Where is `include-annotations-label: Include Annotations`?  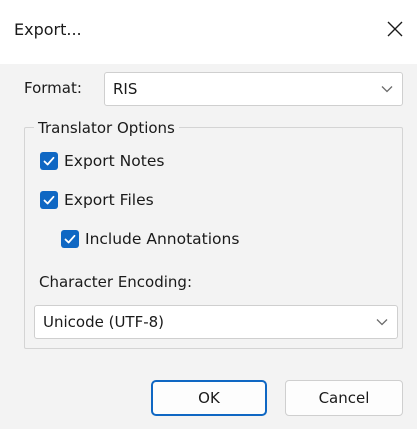
include-annotations-label: Include Annotations is located at coordinates (162, 239).